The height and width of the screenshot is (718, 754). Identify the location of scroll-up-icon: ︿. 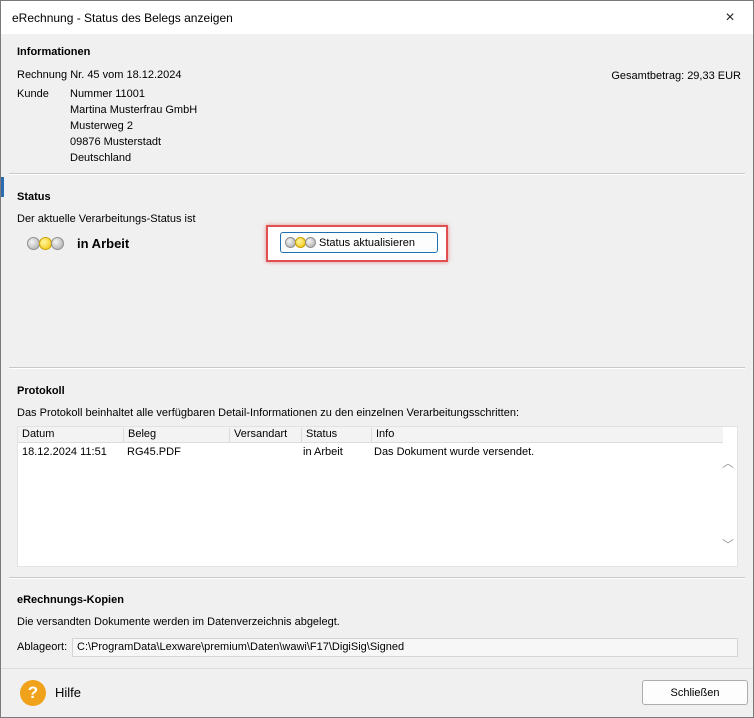
(728, 463).